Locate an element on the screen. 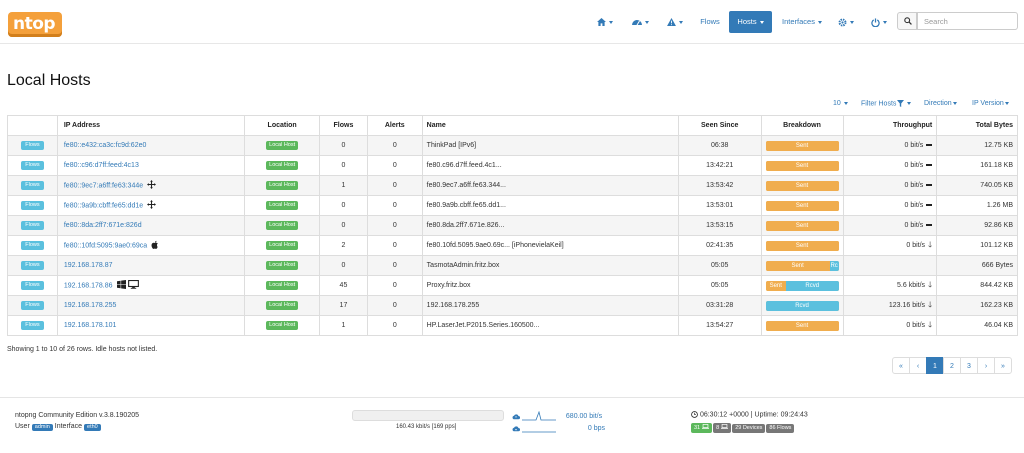 This screenshot has width=1024, height=453. throughput-cell: 0 bit/s 🡓 is located at coordinates (890, 245).